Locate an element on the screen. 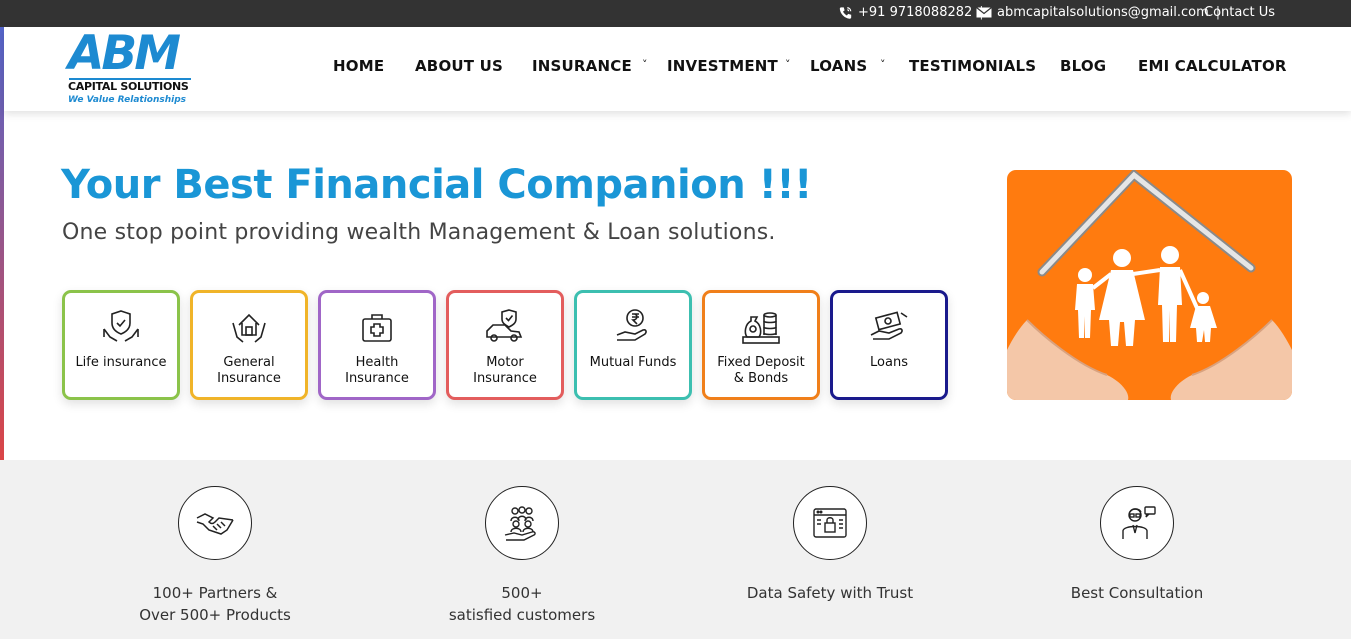 This screenshot has width=1351, height=639. nav-home: HOME is located at coordinates (358, 66).